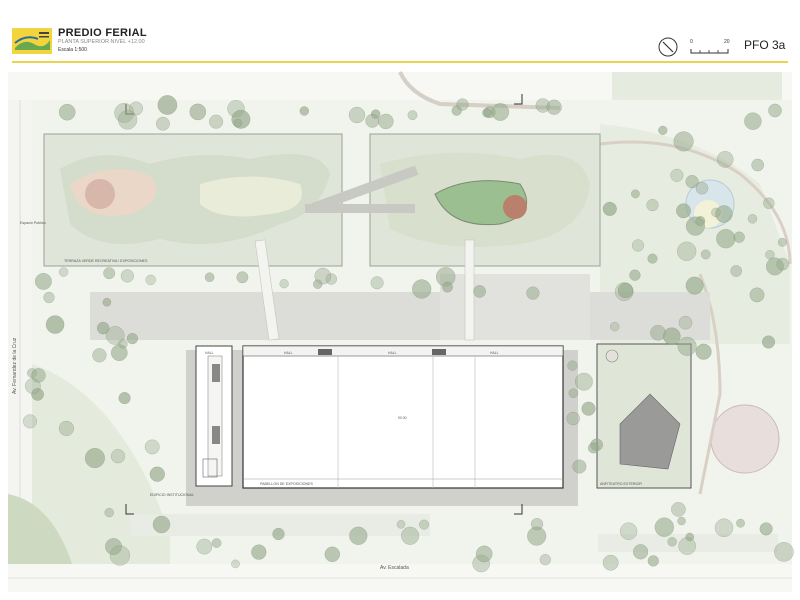  Describe the element at coordinates (193, 200) in the screenshot. I see `roof-terrace-west` at that location.